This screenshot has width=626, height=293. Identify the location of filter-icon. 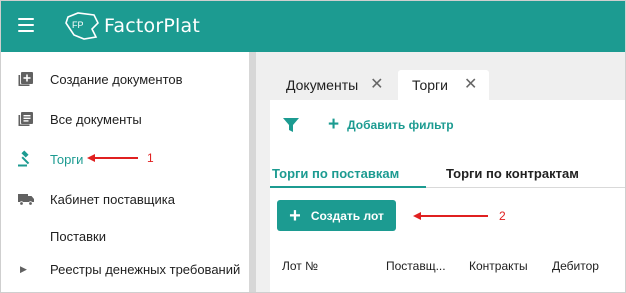
(291, 125).